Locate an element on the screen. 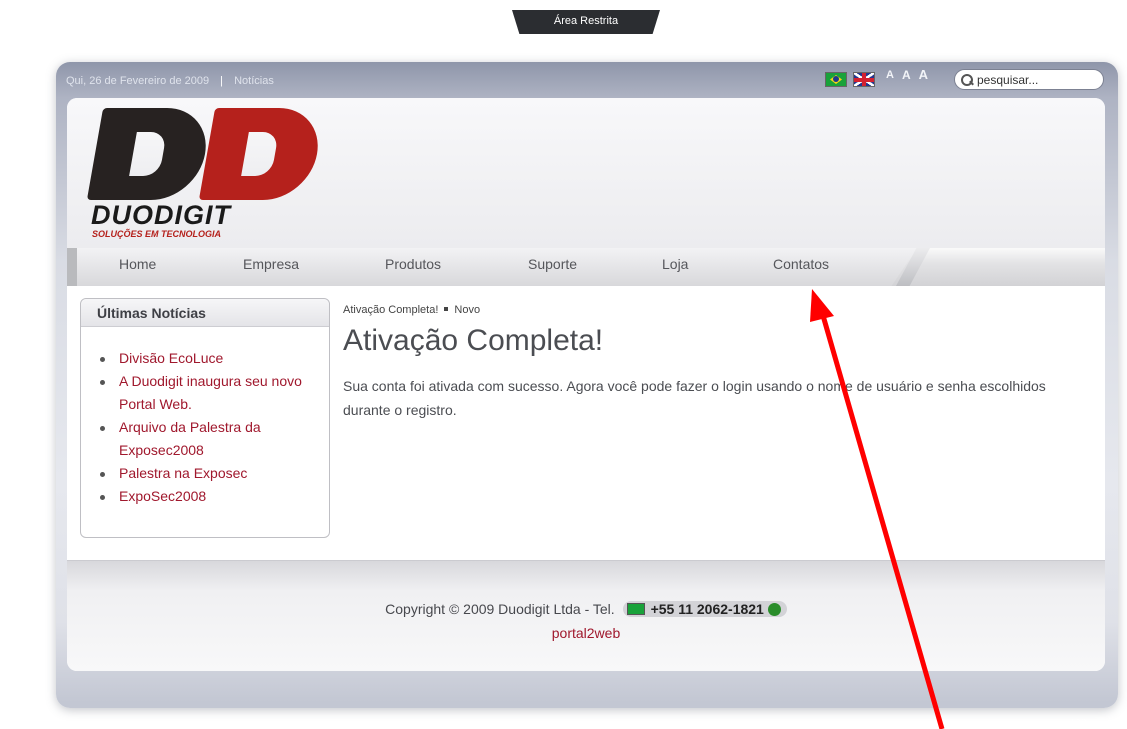 Image resolution: width=1127 pixels, height=729 pixels. back-to-top-link: TOP is located at coordinates (1078, 722).